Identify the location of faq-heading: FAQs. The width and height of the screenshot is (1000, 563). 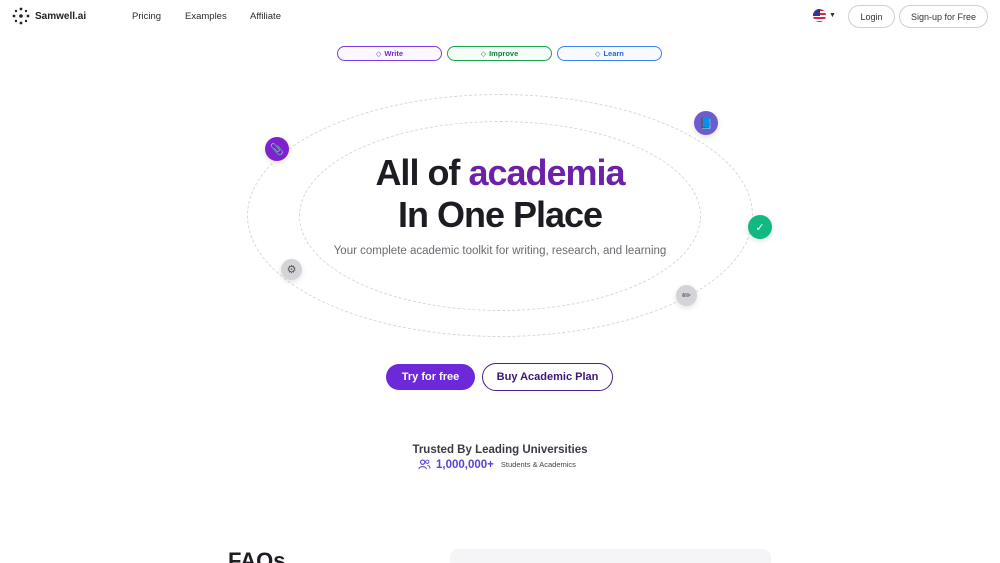
(257, 555).